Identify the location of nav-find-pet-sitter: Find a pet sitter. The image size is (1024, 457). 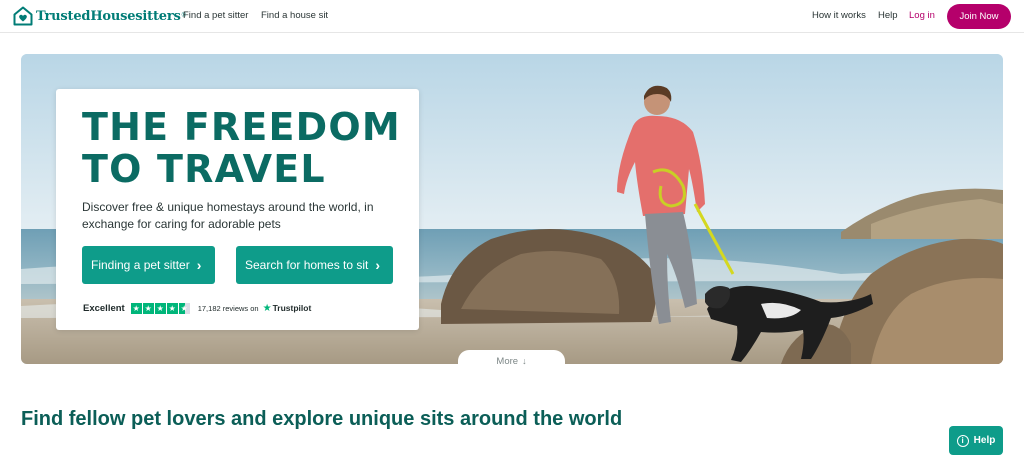
(215, 15).